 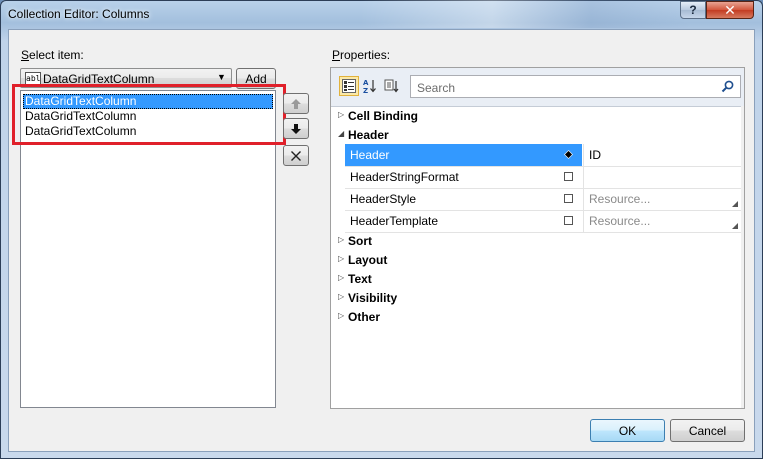 I want to click on category-visibility: ▷ Visibility, so click(x=536, y=297).